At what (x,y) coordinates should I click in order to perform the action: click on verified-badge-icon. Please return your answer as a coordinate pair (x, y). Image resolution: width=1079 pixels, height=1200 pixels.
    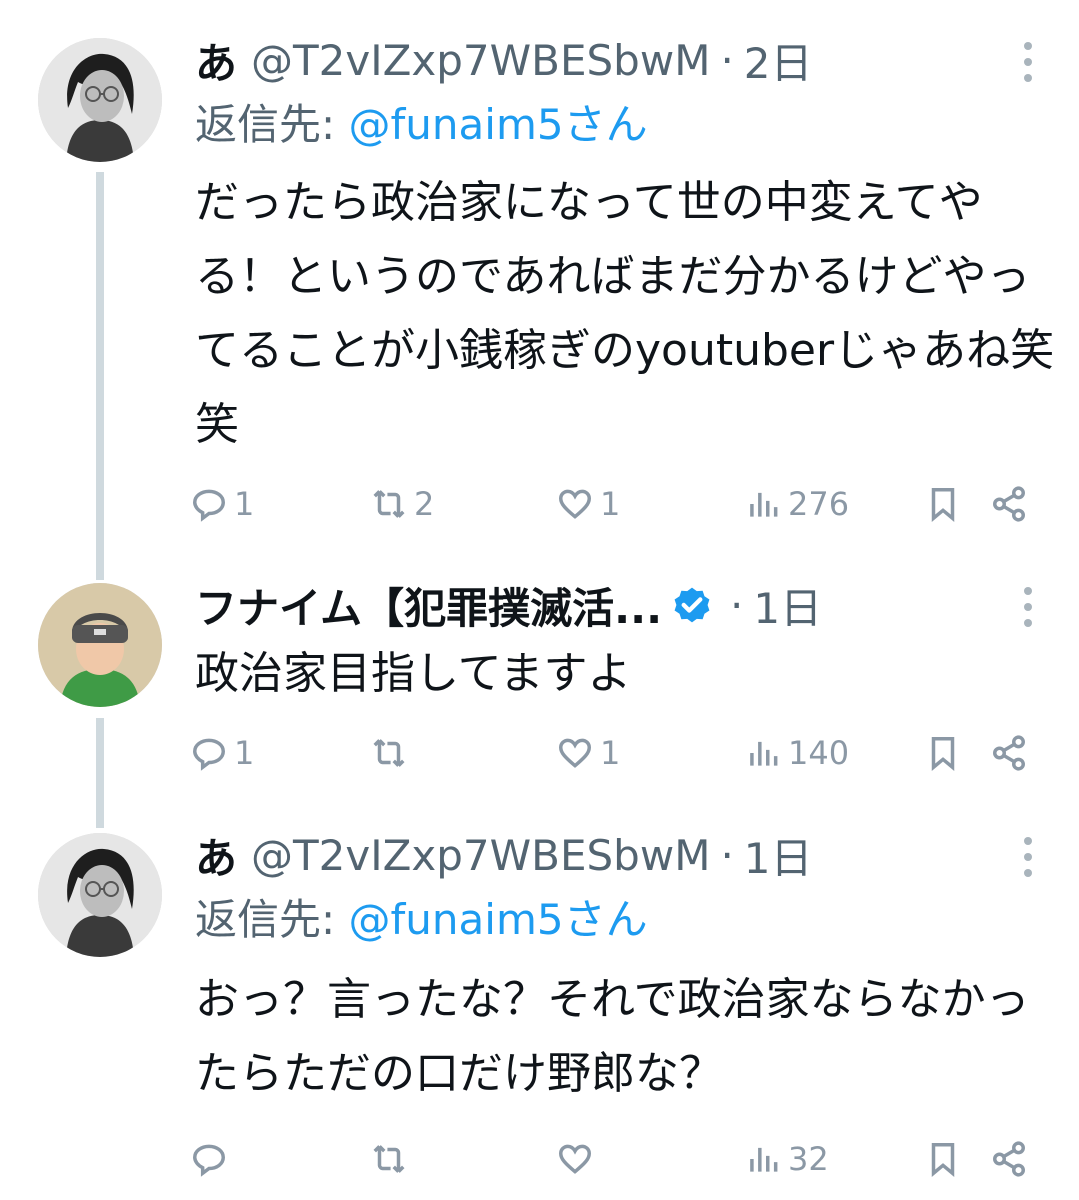
    Looking at the image, I should click on (692, 605).